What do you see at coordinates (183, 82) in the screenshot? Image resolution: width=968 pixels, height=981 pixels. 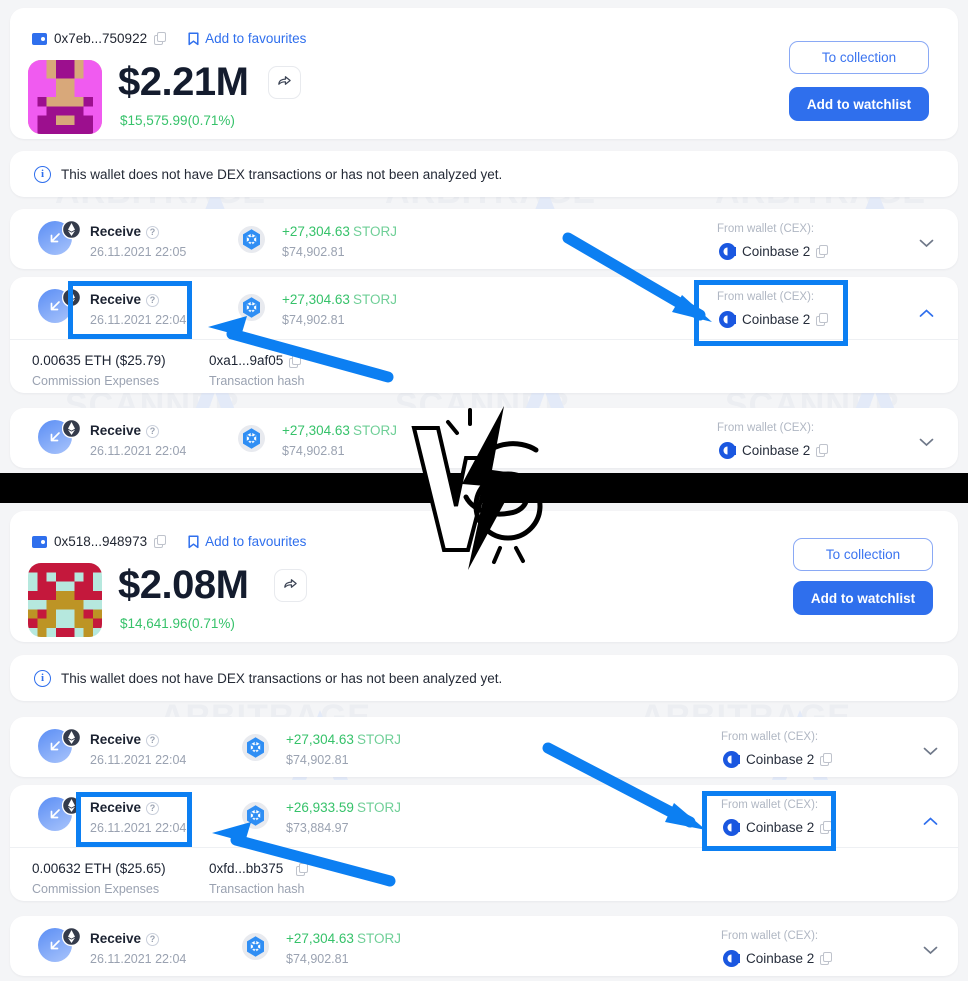 I see `portfolio-value: $2.21M` at bounding box center [183, 82].